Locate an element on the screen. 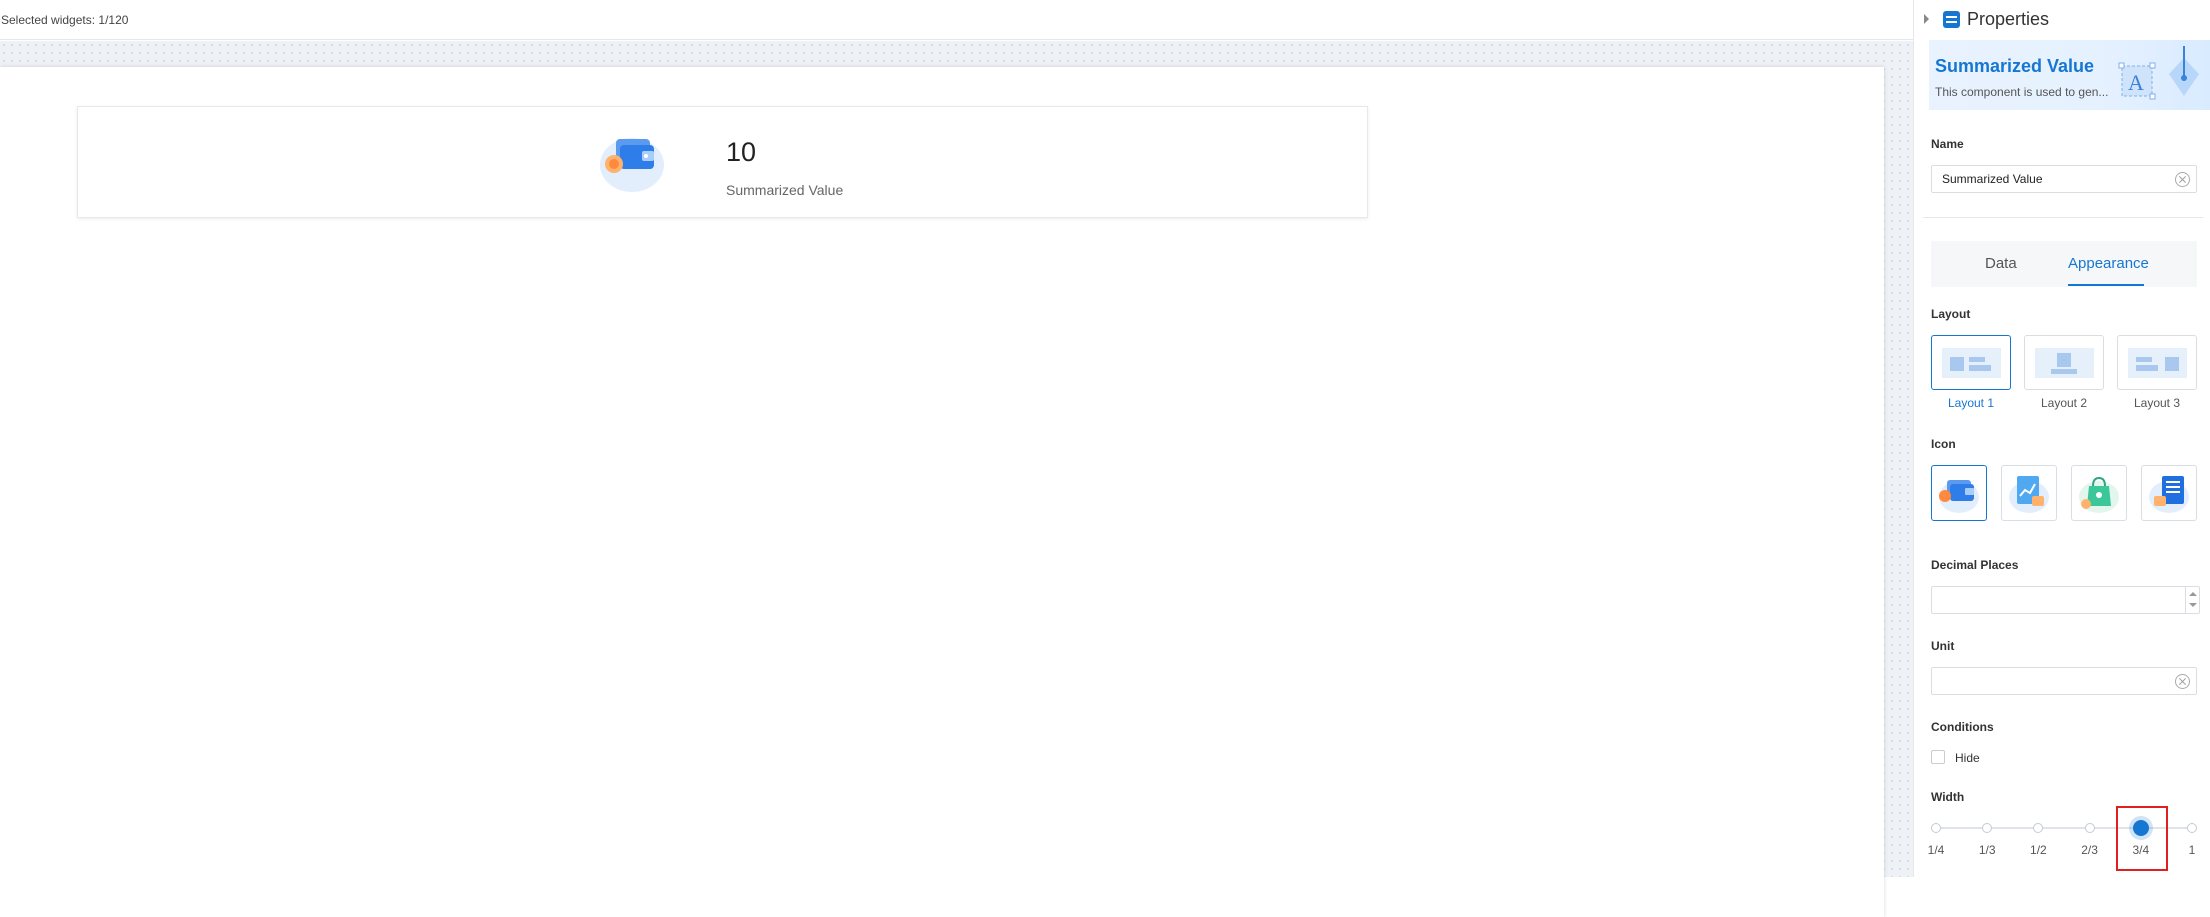  icon-option-document-list is located at coordinates (2169, 493).